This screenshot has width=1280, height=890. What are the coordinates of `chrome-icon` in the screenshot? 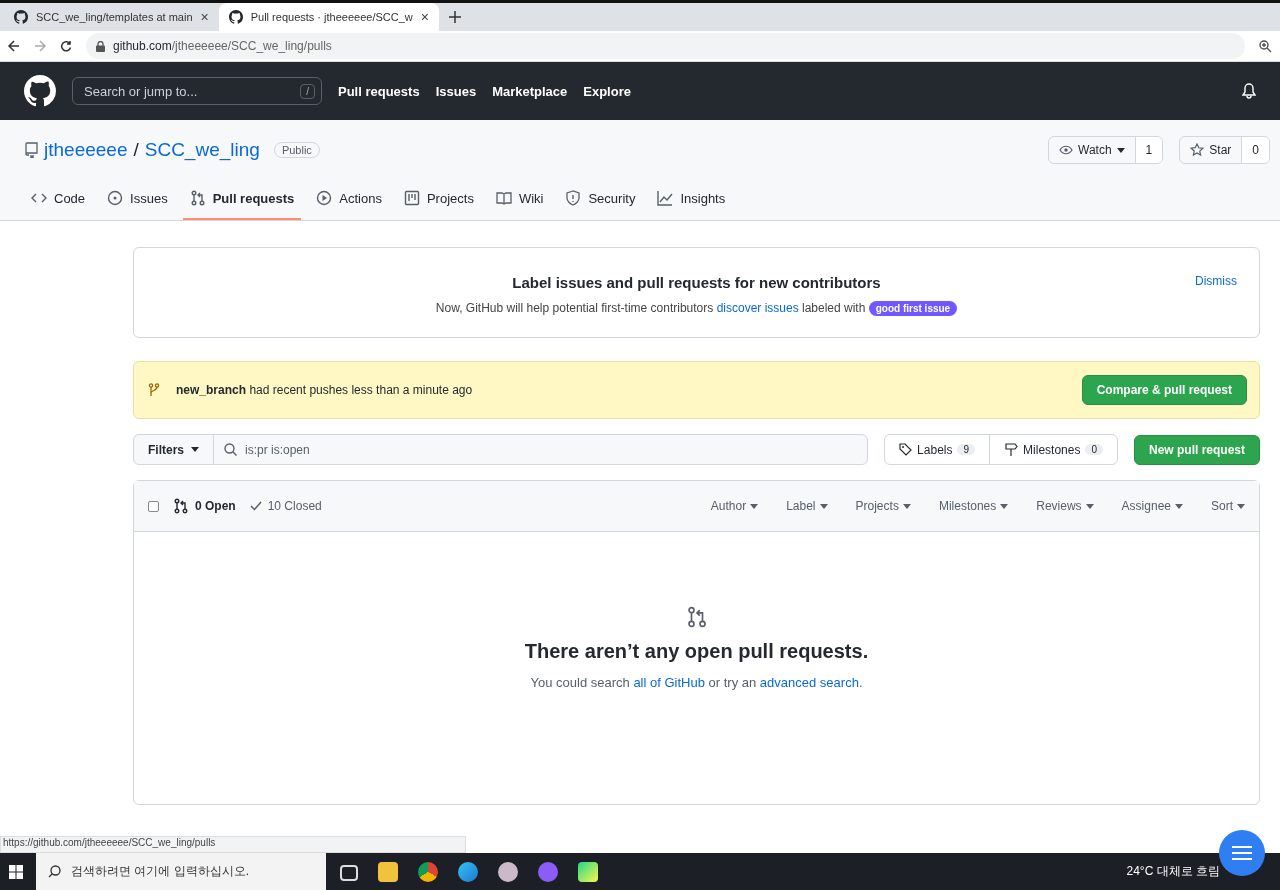 It's located at (428, 871).